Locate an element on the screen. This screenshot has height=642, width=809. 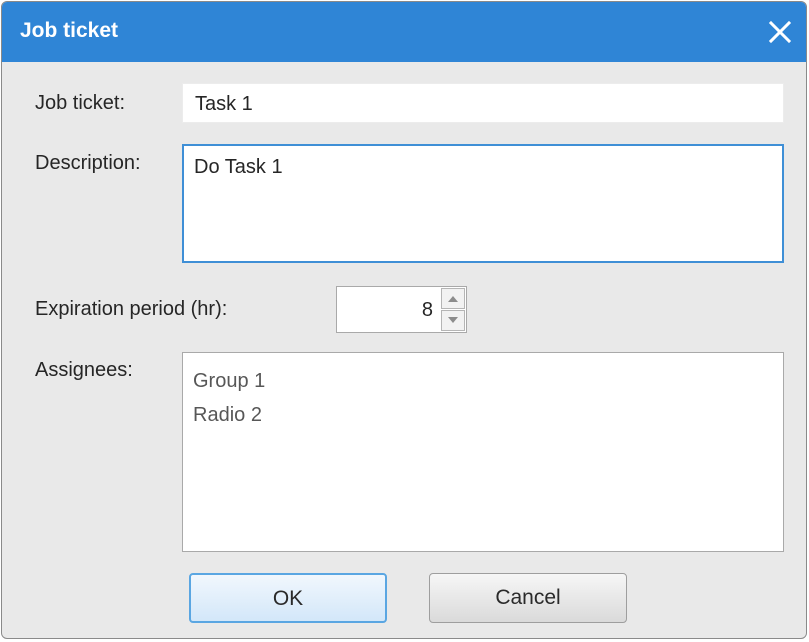
chevron-up-icon is located at coordinates (453, 299).